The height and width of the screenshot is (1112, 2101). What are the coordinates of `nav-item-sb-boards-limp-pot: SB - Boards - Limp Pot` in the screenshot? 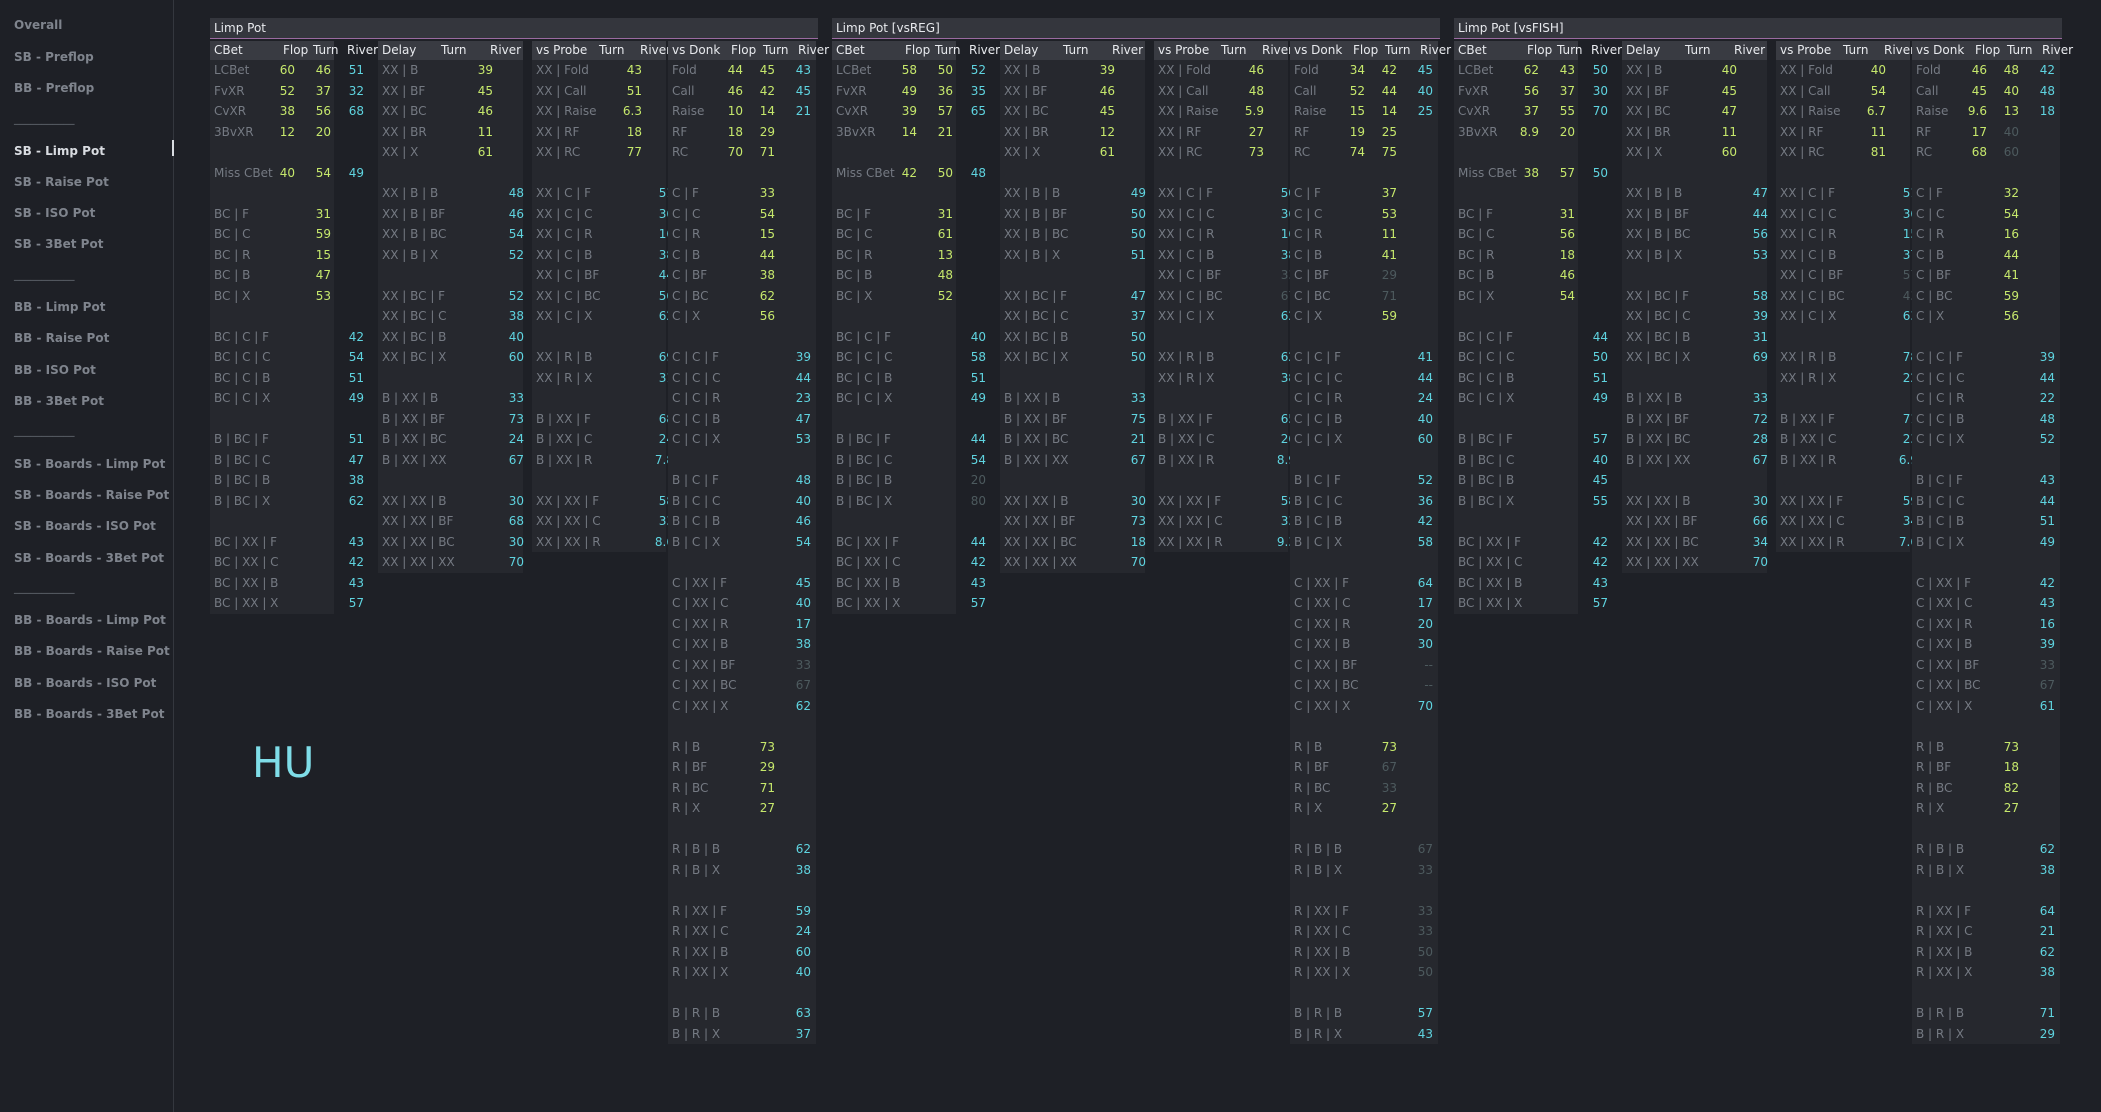 It's located at (89, 464).